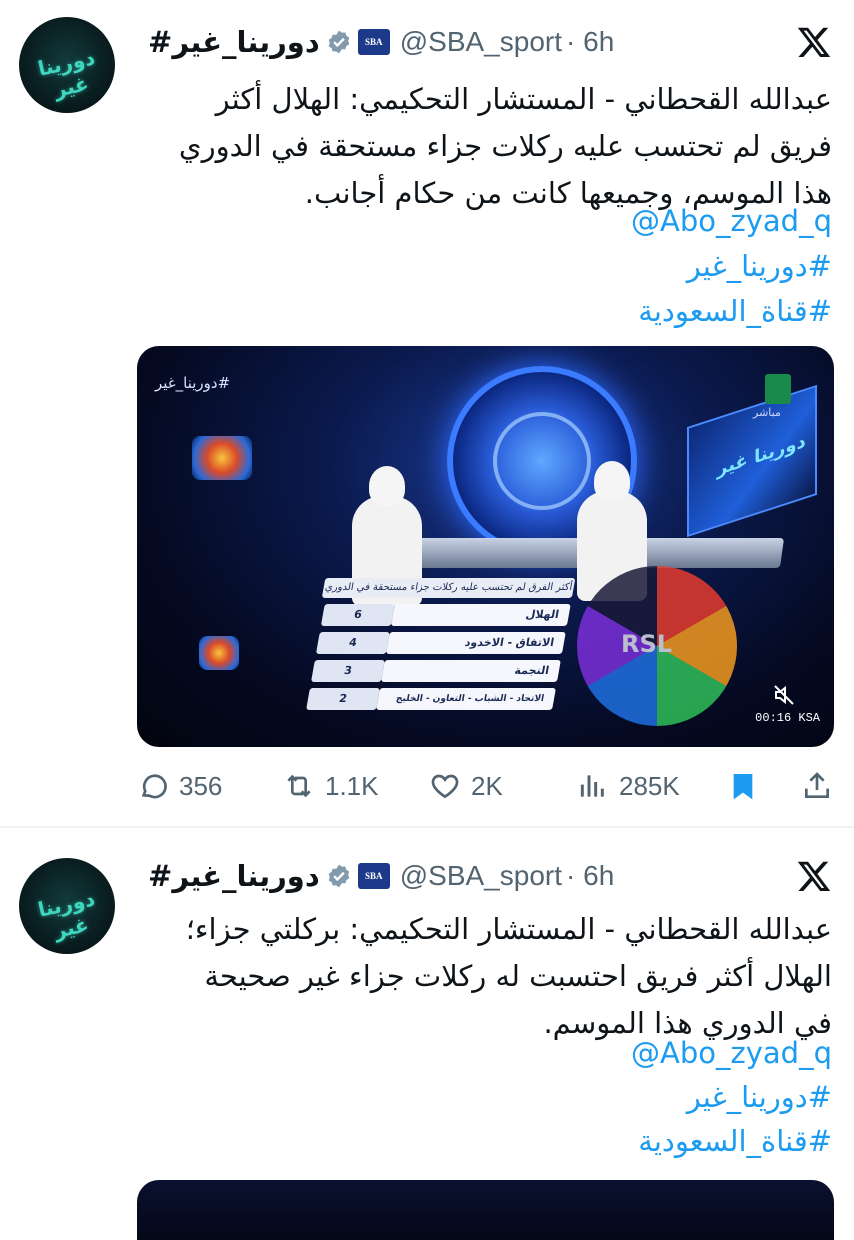 The width and height of the screenshot is (854, 1240). I want to click on video-tag: #دورينا_غير, so click(193, 383).